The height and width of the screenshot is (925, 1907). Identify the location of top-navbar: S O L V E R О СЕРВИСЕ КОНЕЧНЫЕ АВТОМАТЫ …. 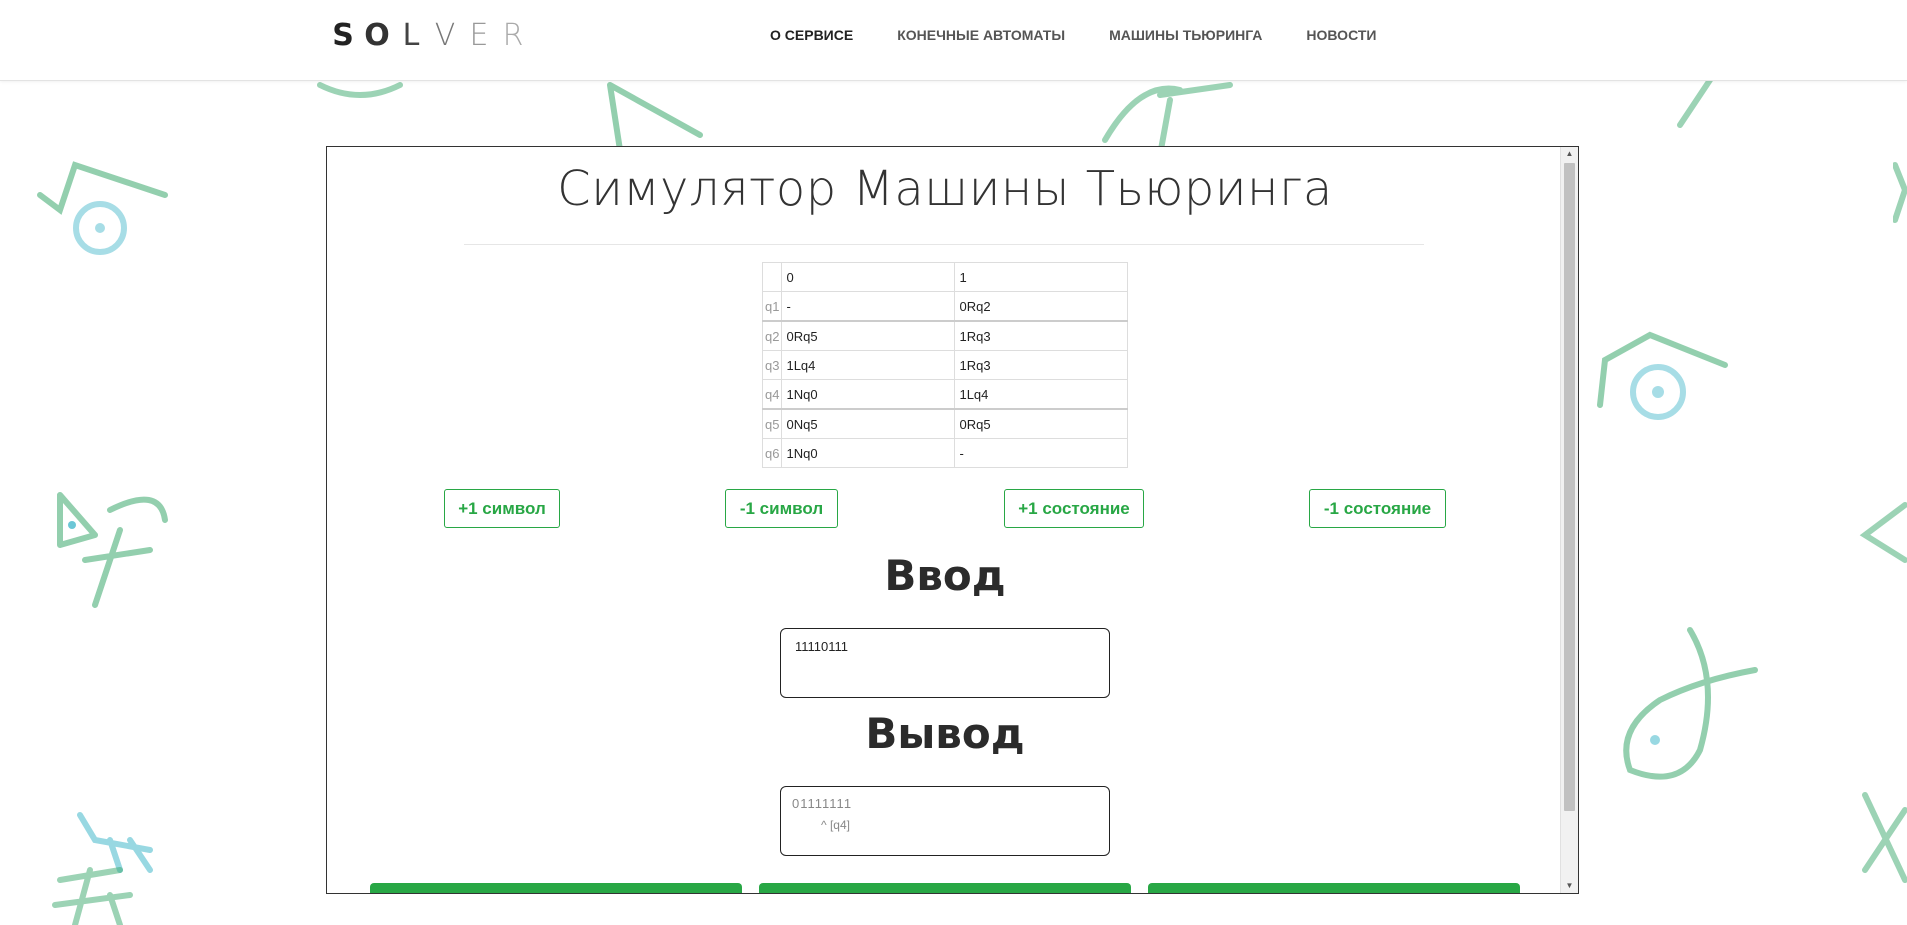
(953, 40).